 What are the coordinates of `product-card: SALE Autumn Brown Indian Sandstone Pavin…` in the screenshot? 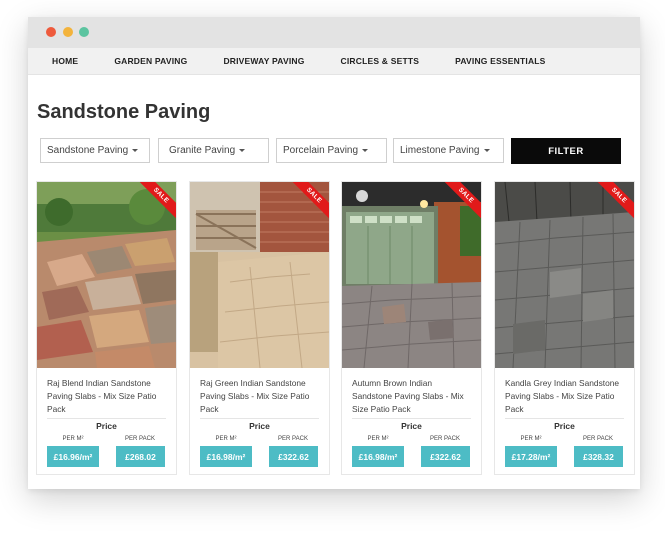 It's located at (411, 328).